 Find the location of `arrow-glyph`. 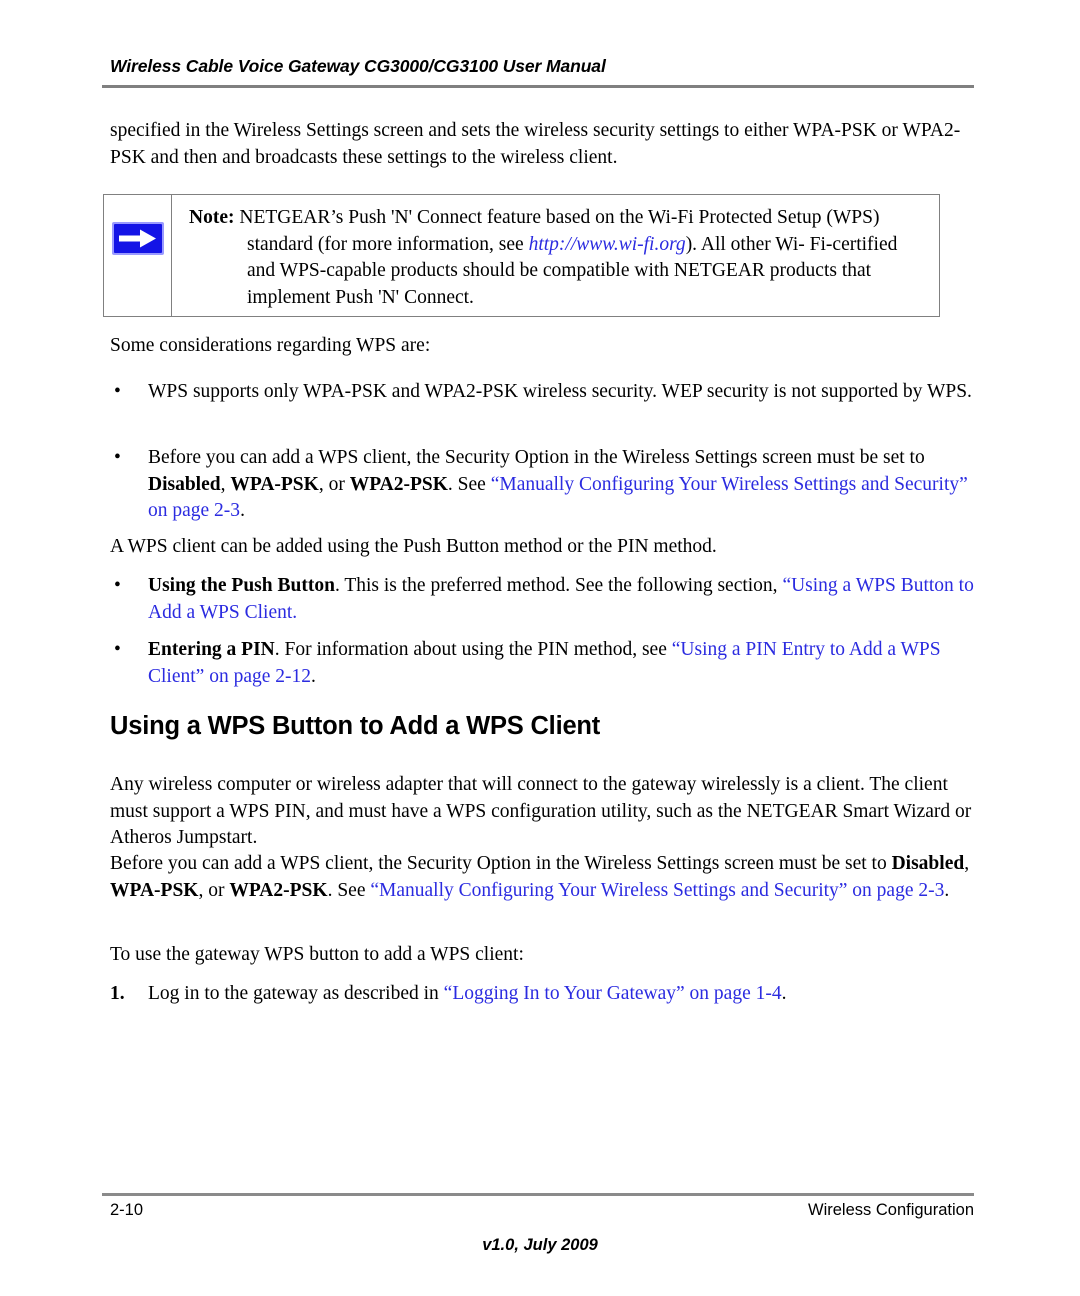

arrow-glyph is located at coordinates (137, 238).